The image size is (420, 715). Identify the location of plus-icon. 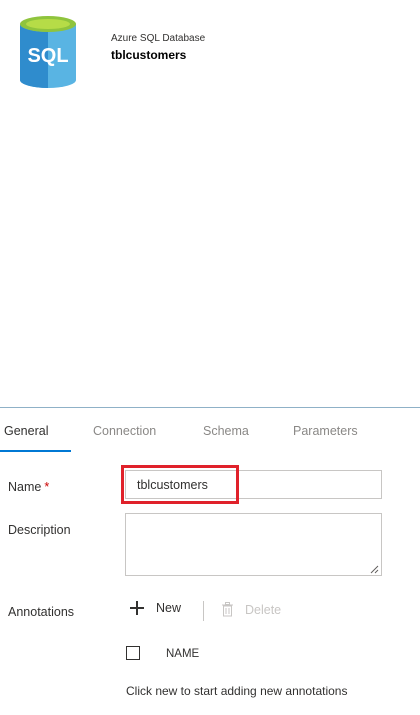
(137, 608).